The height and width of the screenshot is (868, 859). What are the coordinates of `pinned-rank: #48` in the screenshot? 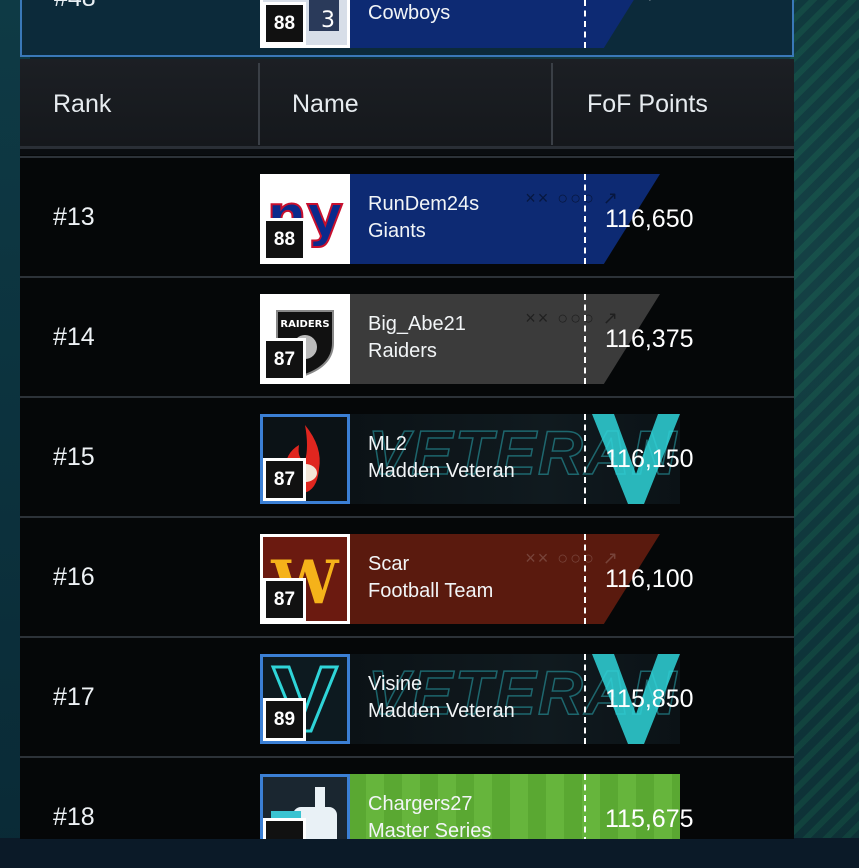 It's located at (75, 6).